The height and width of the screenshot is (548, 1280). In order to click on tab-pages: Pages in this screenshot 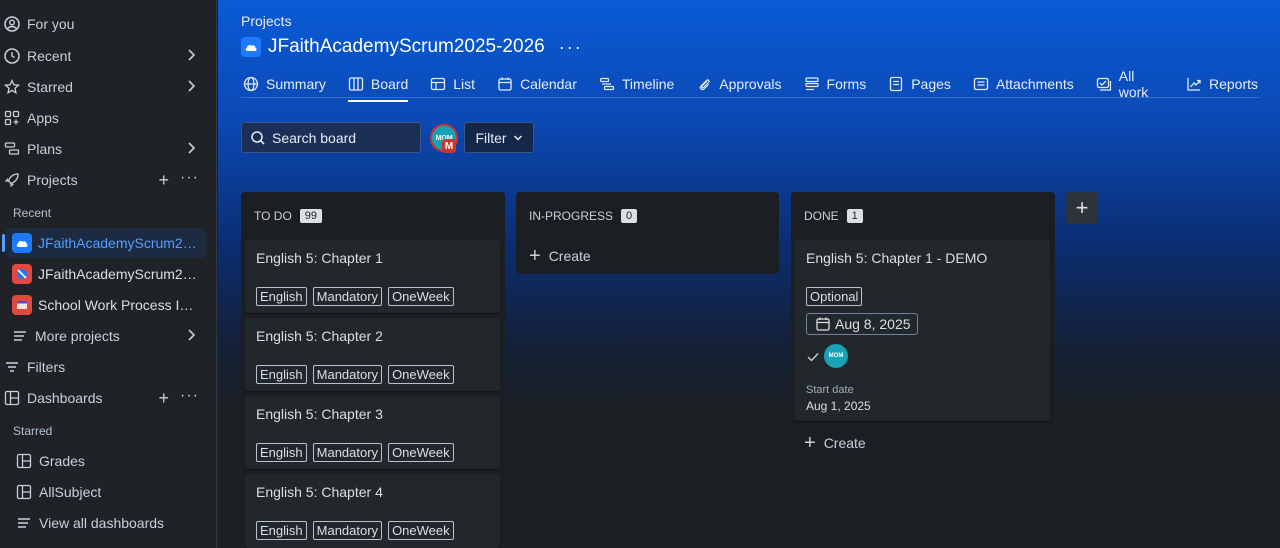, I will do `click(919, 84)`.